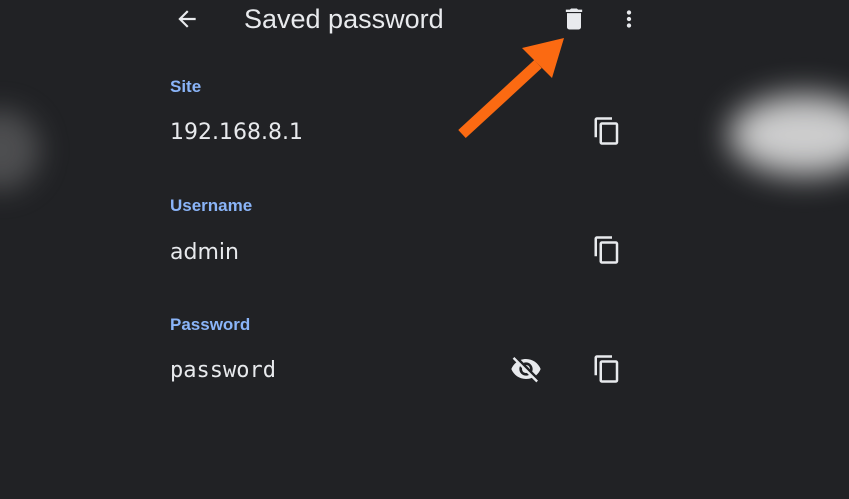 This screenshot has height=499, width=849. I want to click on back-button, so click(187, 19).